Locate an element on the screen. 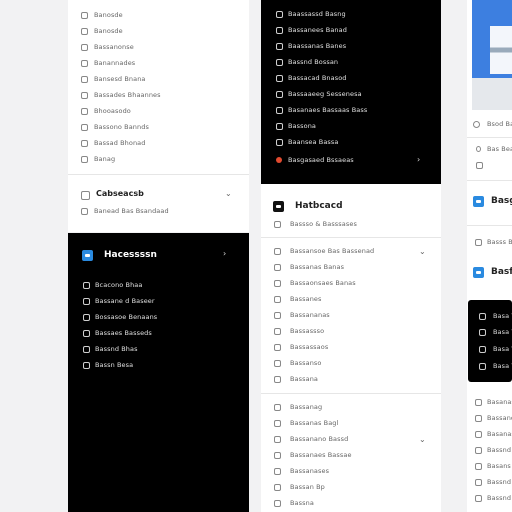 This screenshot has height=512, width=512. list-item: Bassan Bp is located at coordinates (351, 487).